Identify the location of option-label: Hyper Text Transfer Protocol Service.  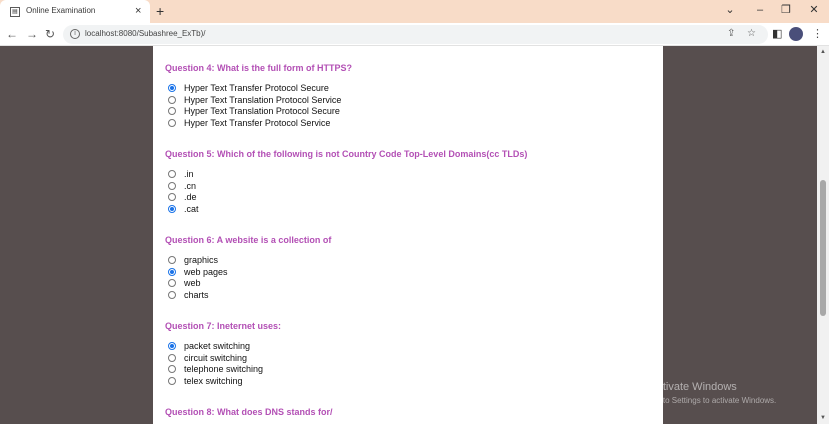
(257, 123).